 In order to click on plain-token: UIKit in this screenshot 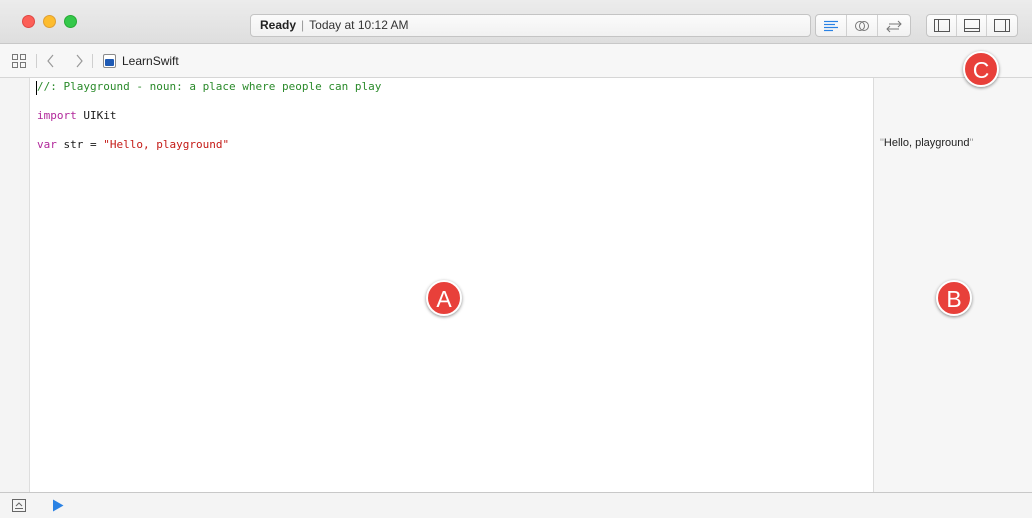, I will do `click(96, 115)`.